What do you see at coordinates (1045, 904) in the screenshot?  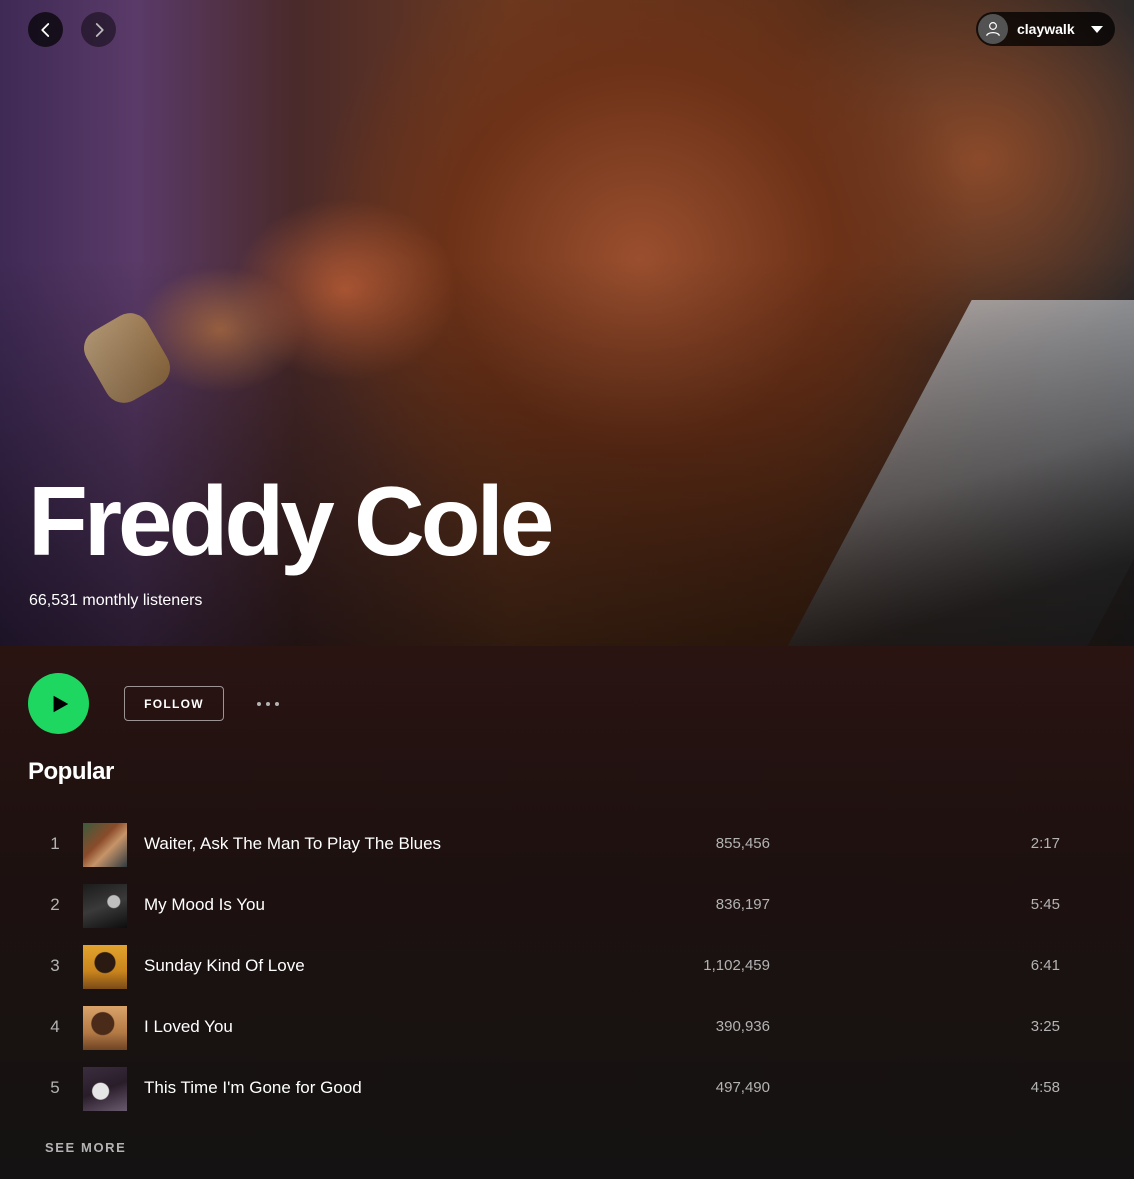 I see `track-duration: 5:45` at bounding box center [1045, 904].